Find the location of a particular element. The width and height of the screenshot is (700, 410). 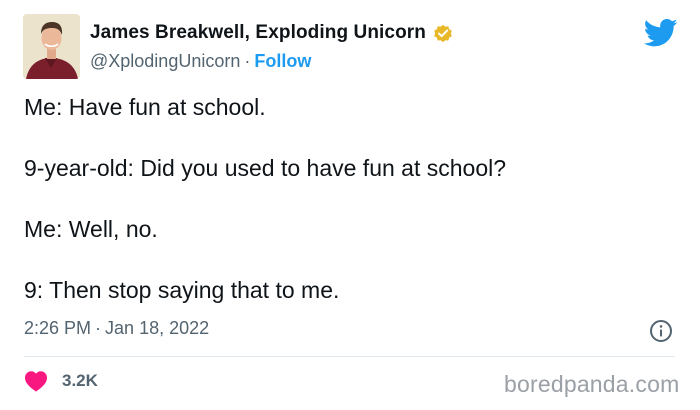

follow-button: Follow is located at coordinates (282, 61).